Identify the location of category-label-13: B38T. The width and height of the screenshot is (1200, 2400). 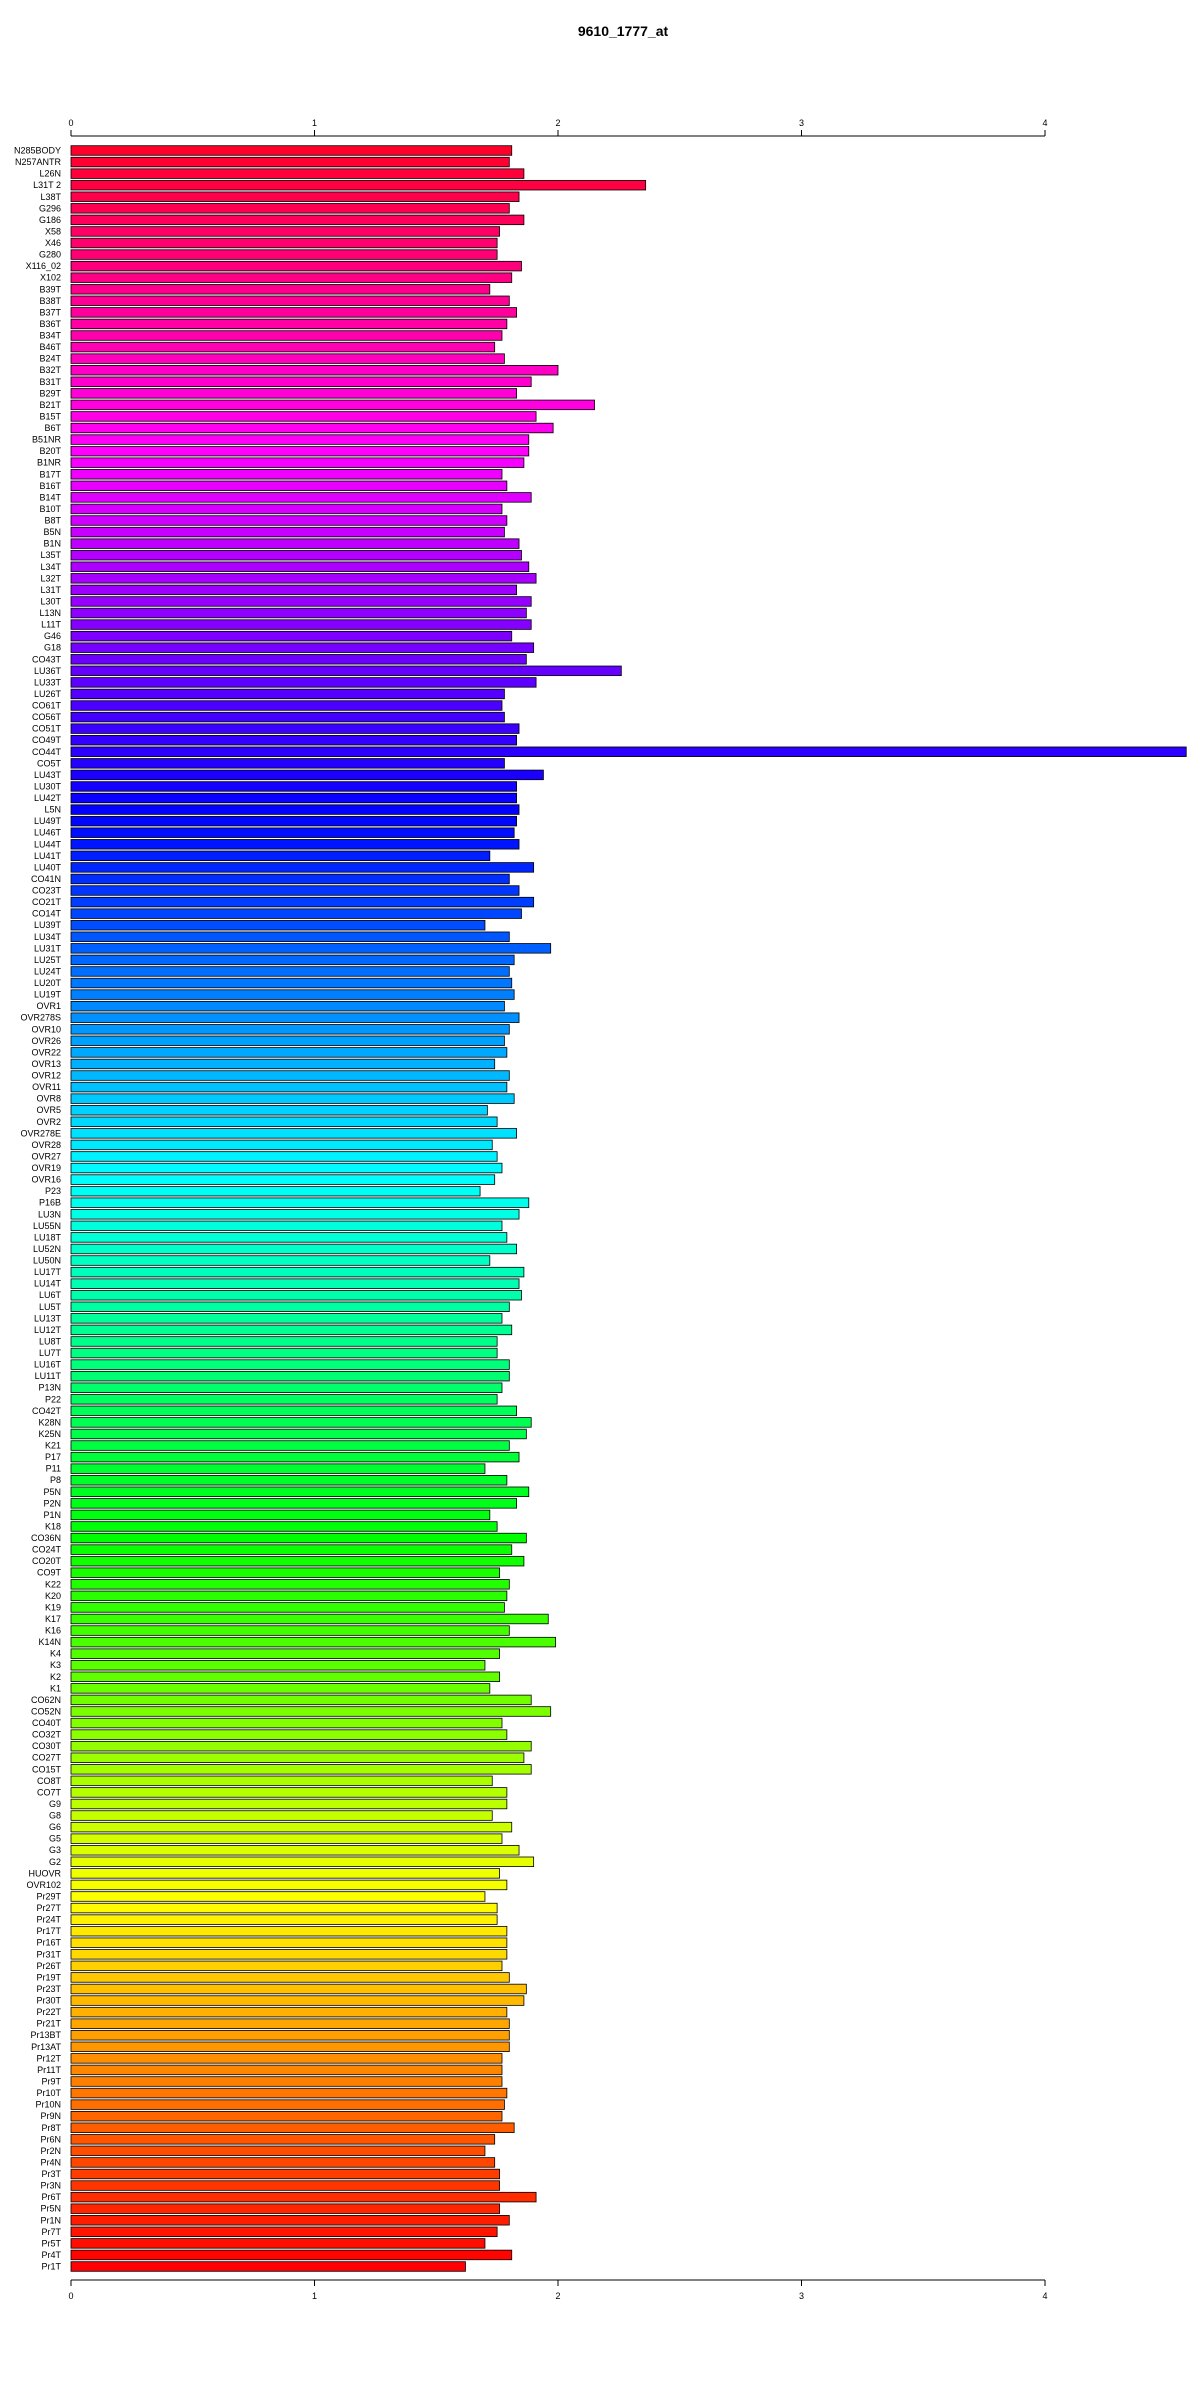
(50, 301).